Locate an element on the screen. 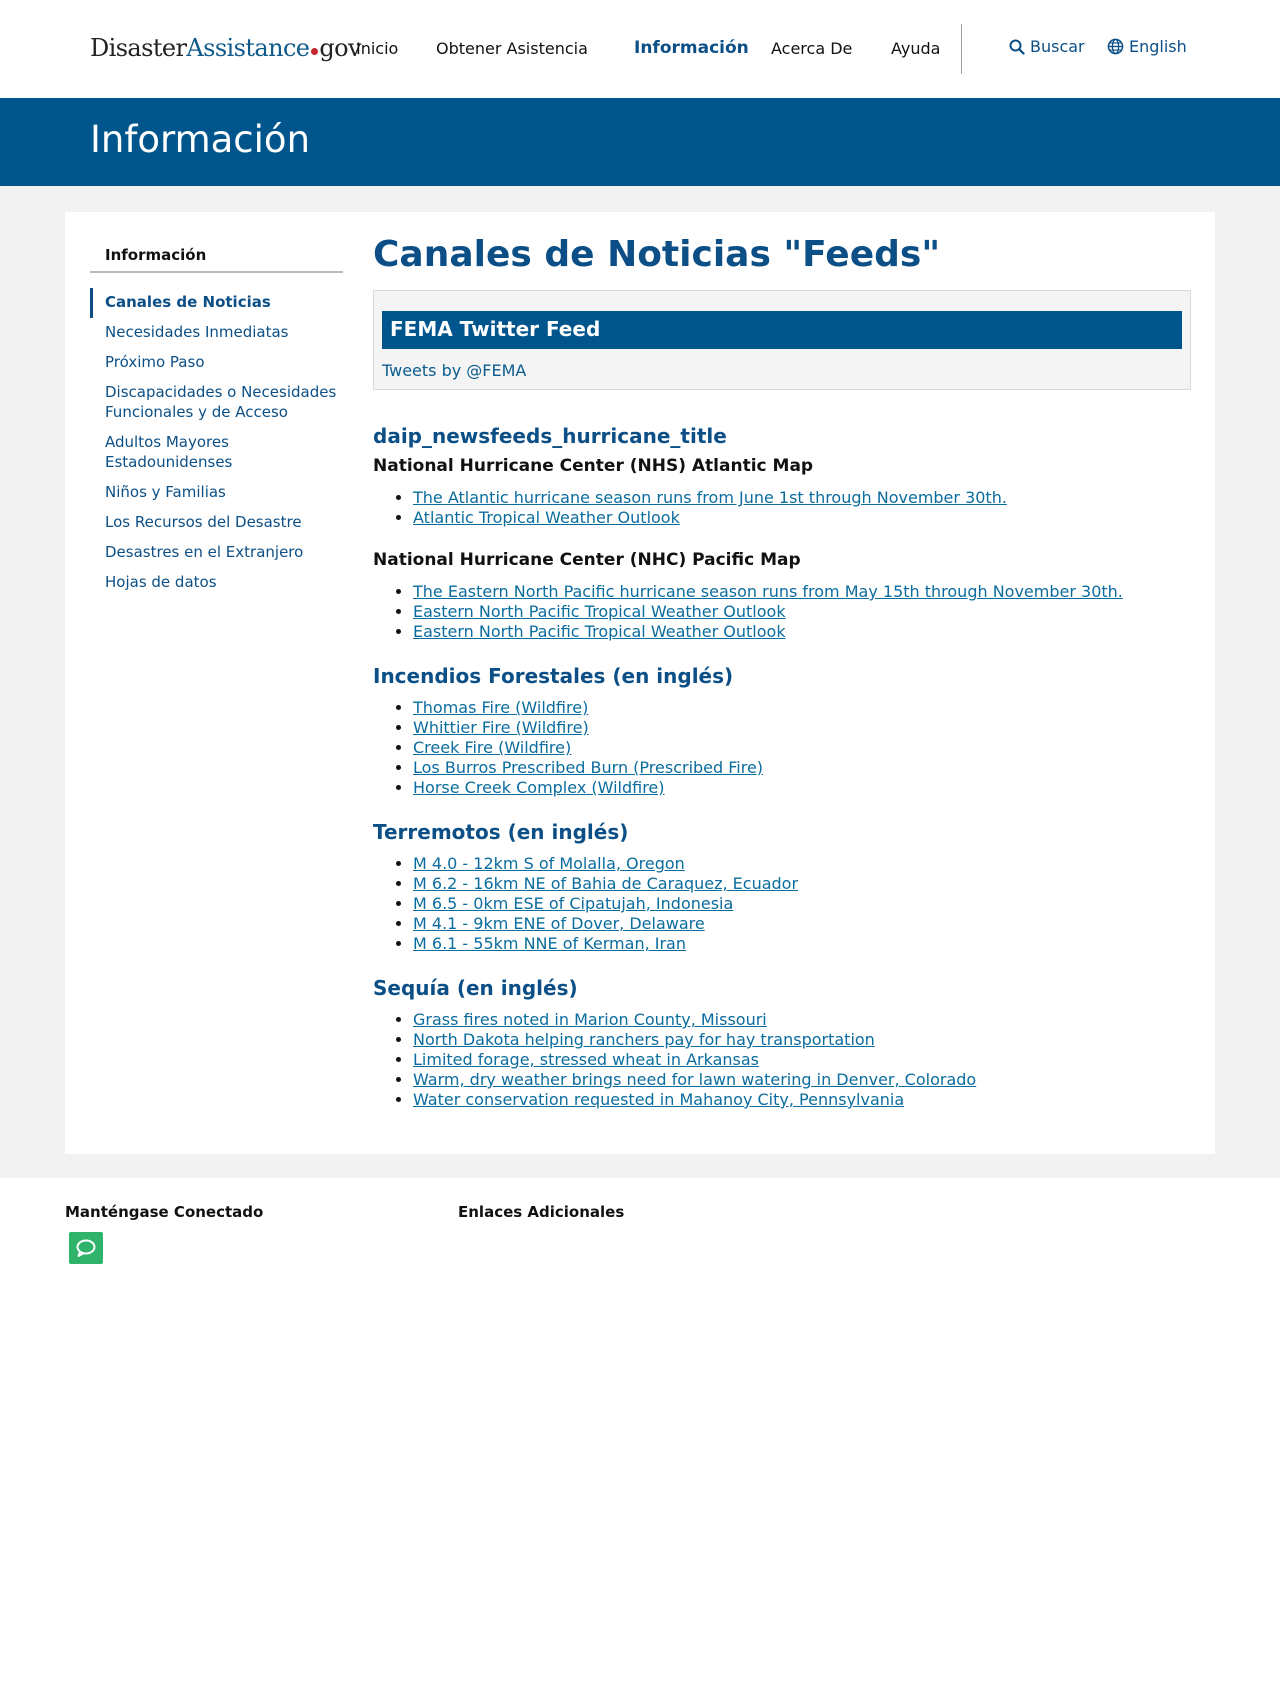  logo-text-assistance: Assistance is located at coordinates (248, 48).